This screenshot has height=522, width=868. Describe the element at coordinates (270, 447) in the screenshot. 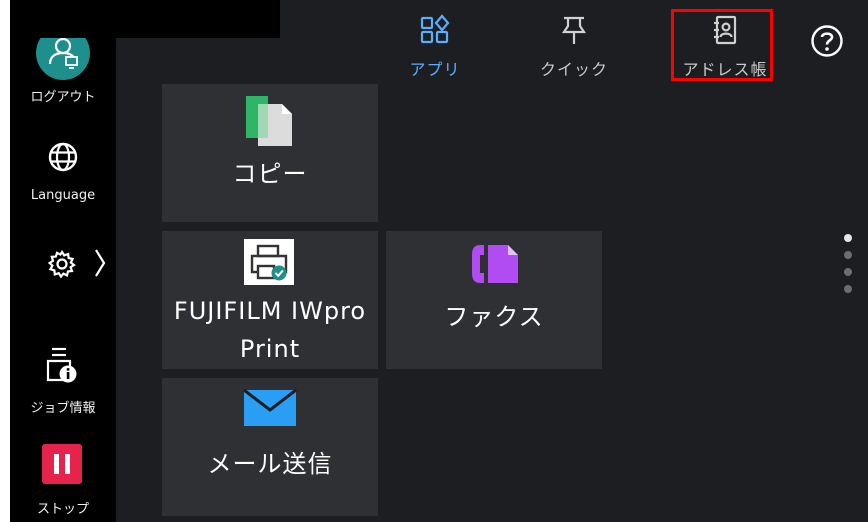

I see `app-tile-email: メール送信` at that location.